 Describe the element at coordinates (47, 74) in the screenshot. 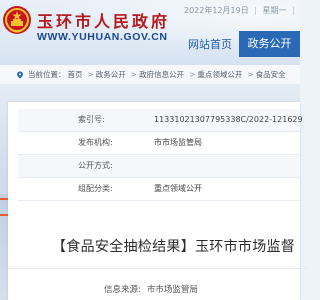

I see `breadcrumb-label: 当前位置：` at that location.